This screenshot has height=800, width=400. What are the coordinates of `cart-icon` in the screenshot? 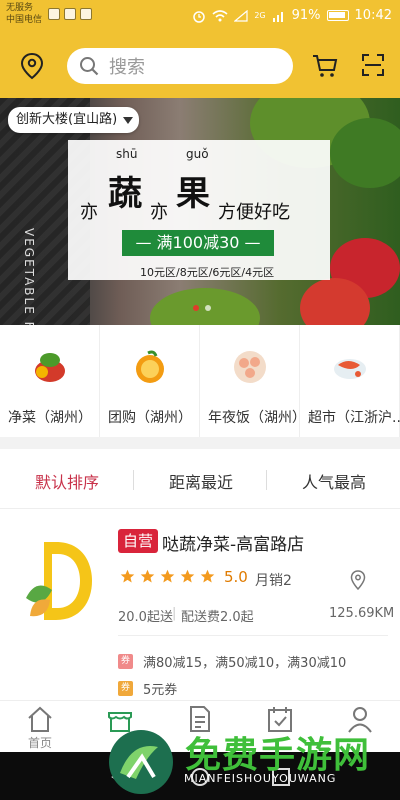 It's located at (325, 66).